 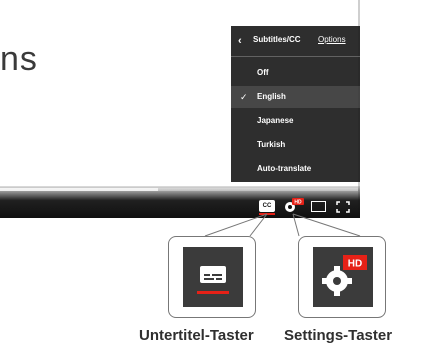 I want to click on hd-badge-large: HD, so click(x=355, y=264).